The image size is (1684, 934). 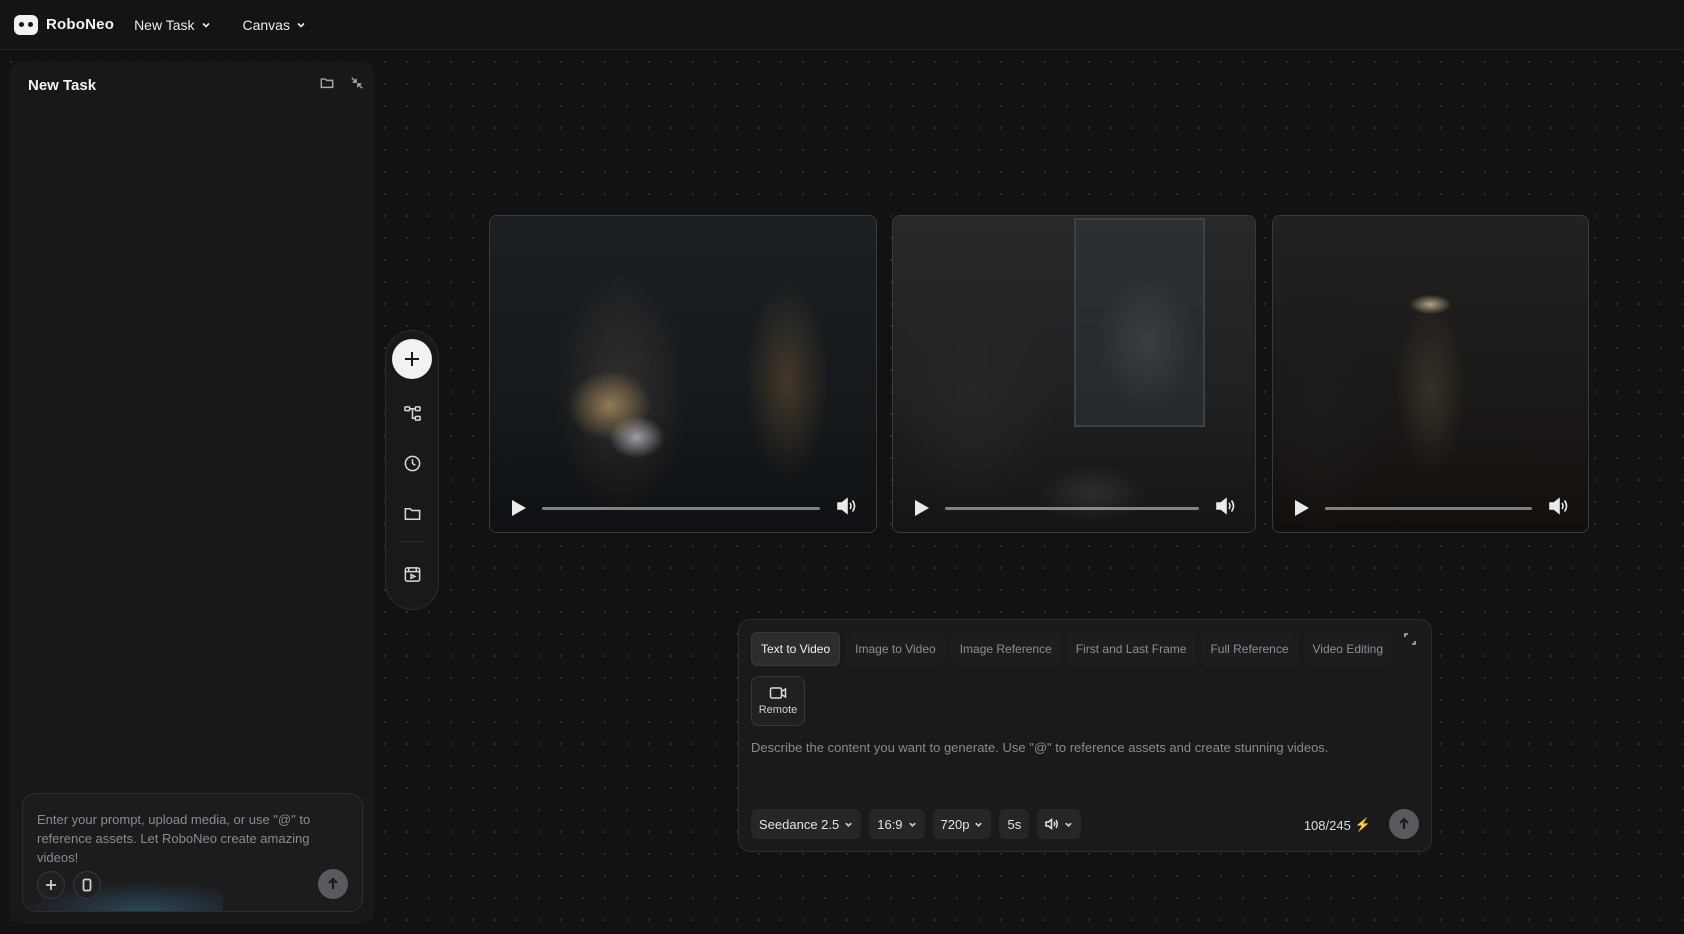 I want to click on collapse-icon, so click(x=357, y=83).